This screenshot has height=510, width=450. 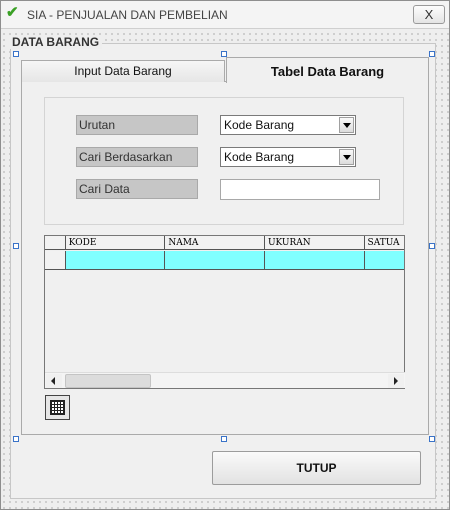 What do you see at coordinates (137, 157) in the screenshot?
I see `cari-berdasarkan-label: Cari Berdasarkan` at bounding box center [137, 157].